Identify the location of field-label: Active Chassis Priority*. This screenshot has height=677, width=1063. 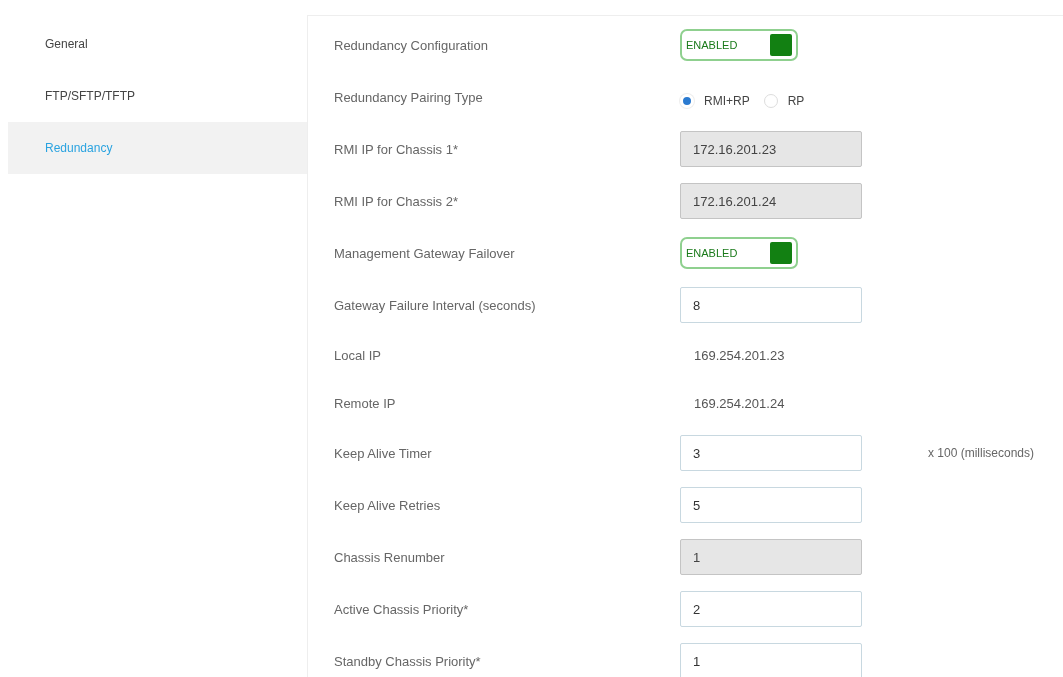
(402, 609).